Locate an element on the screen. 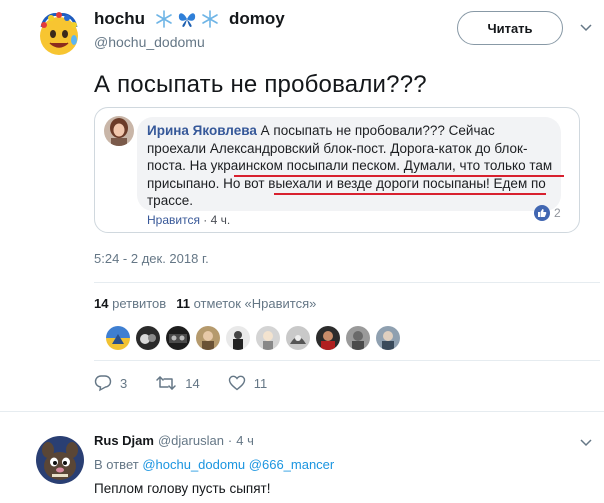 The width and height of the screenshot is (604, 503). reply-context: В ответ @hochu_dodomu @666_mancer is located at coordinates (214, 464).